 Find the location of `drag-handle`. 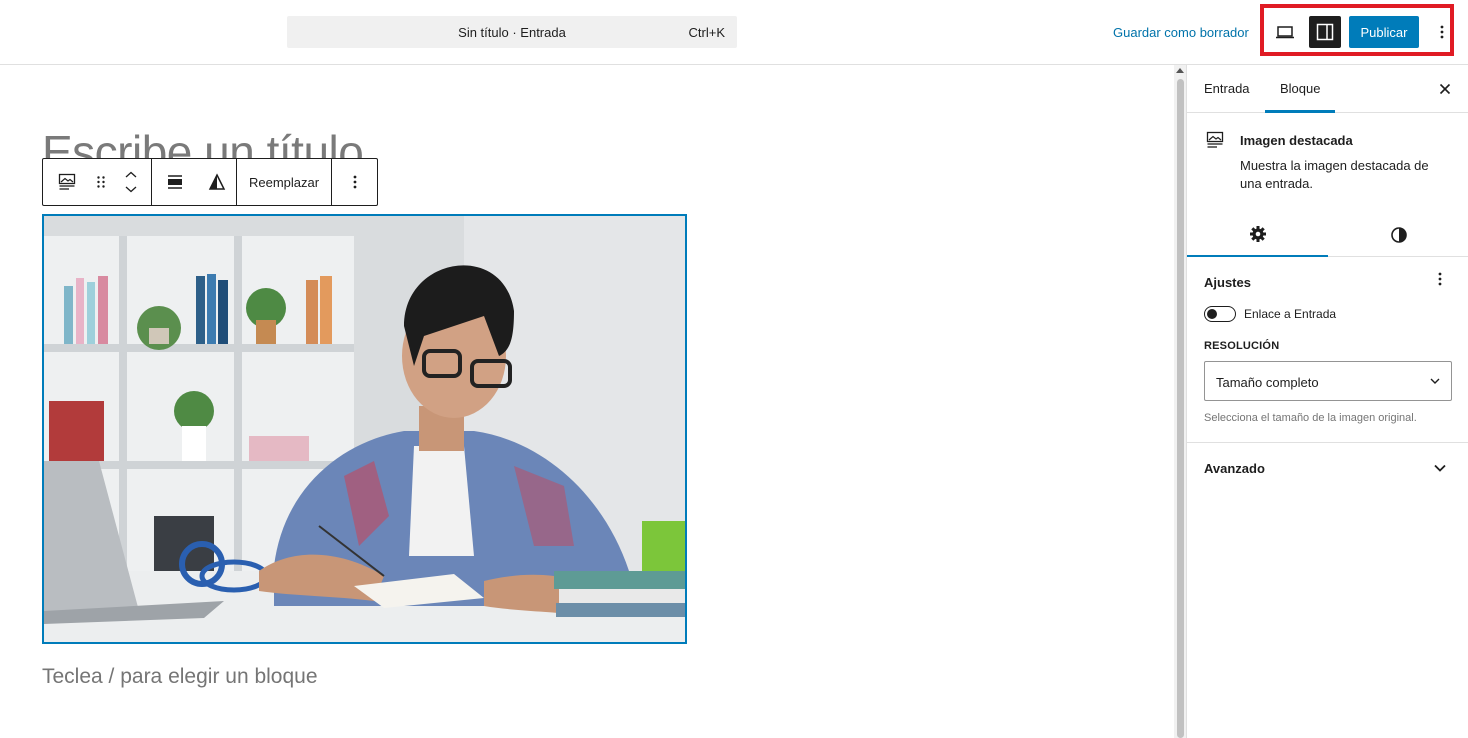

drag-handle is located at coordinates (101, 182).